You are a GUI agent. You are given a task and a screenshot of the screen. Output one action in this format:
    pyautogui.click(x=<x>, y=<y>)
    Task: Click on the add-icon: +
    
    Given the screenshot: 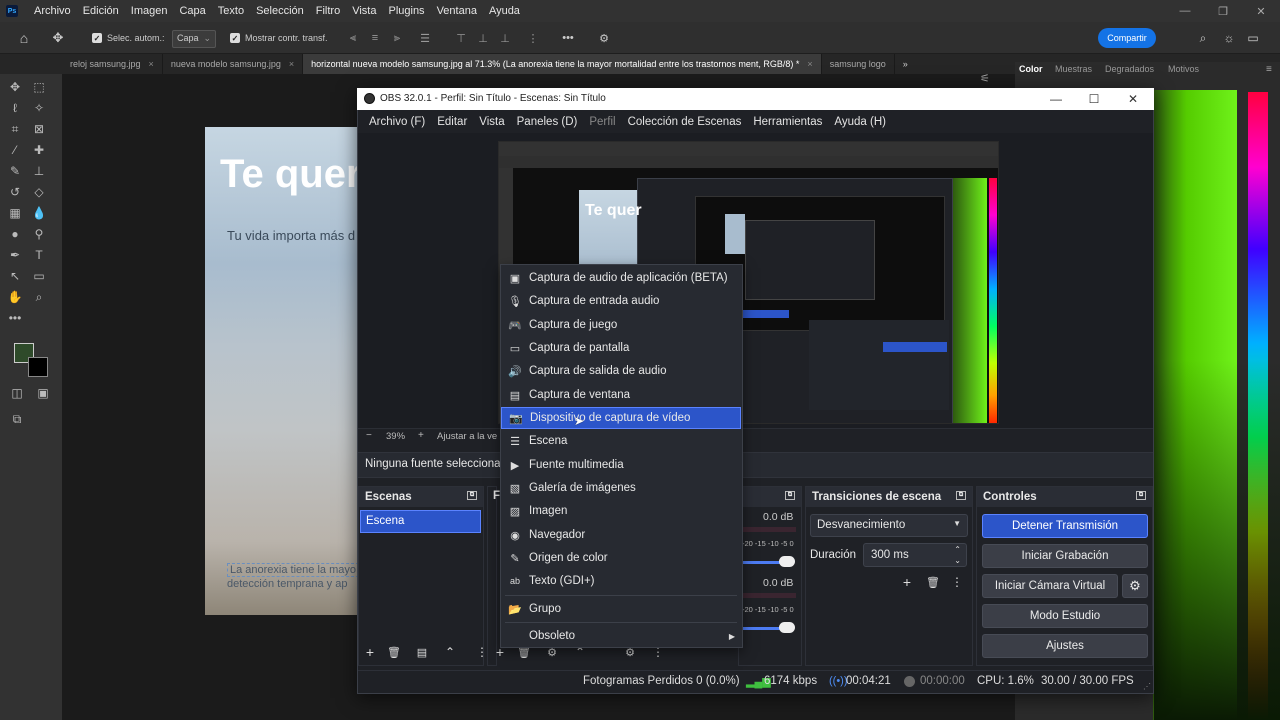 What is the action you would take?
    pyautogui.click(x=370, y=652)
    